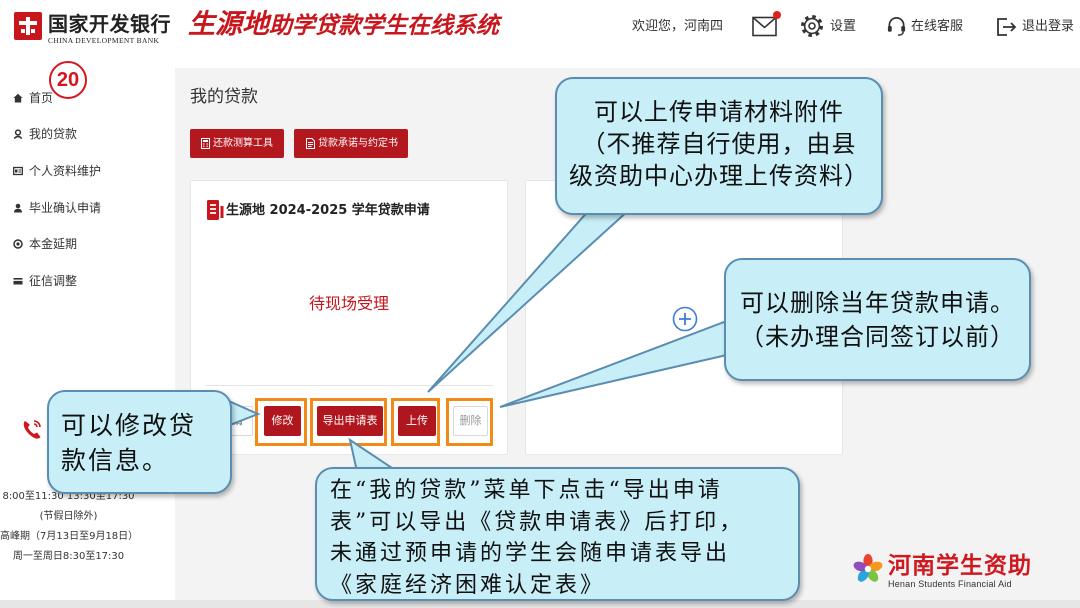 This screenshot has width=1080, height=608. I want to click on logout-icon, so click(1006, 27).